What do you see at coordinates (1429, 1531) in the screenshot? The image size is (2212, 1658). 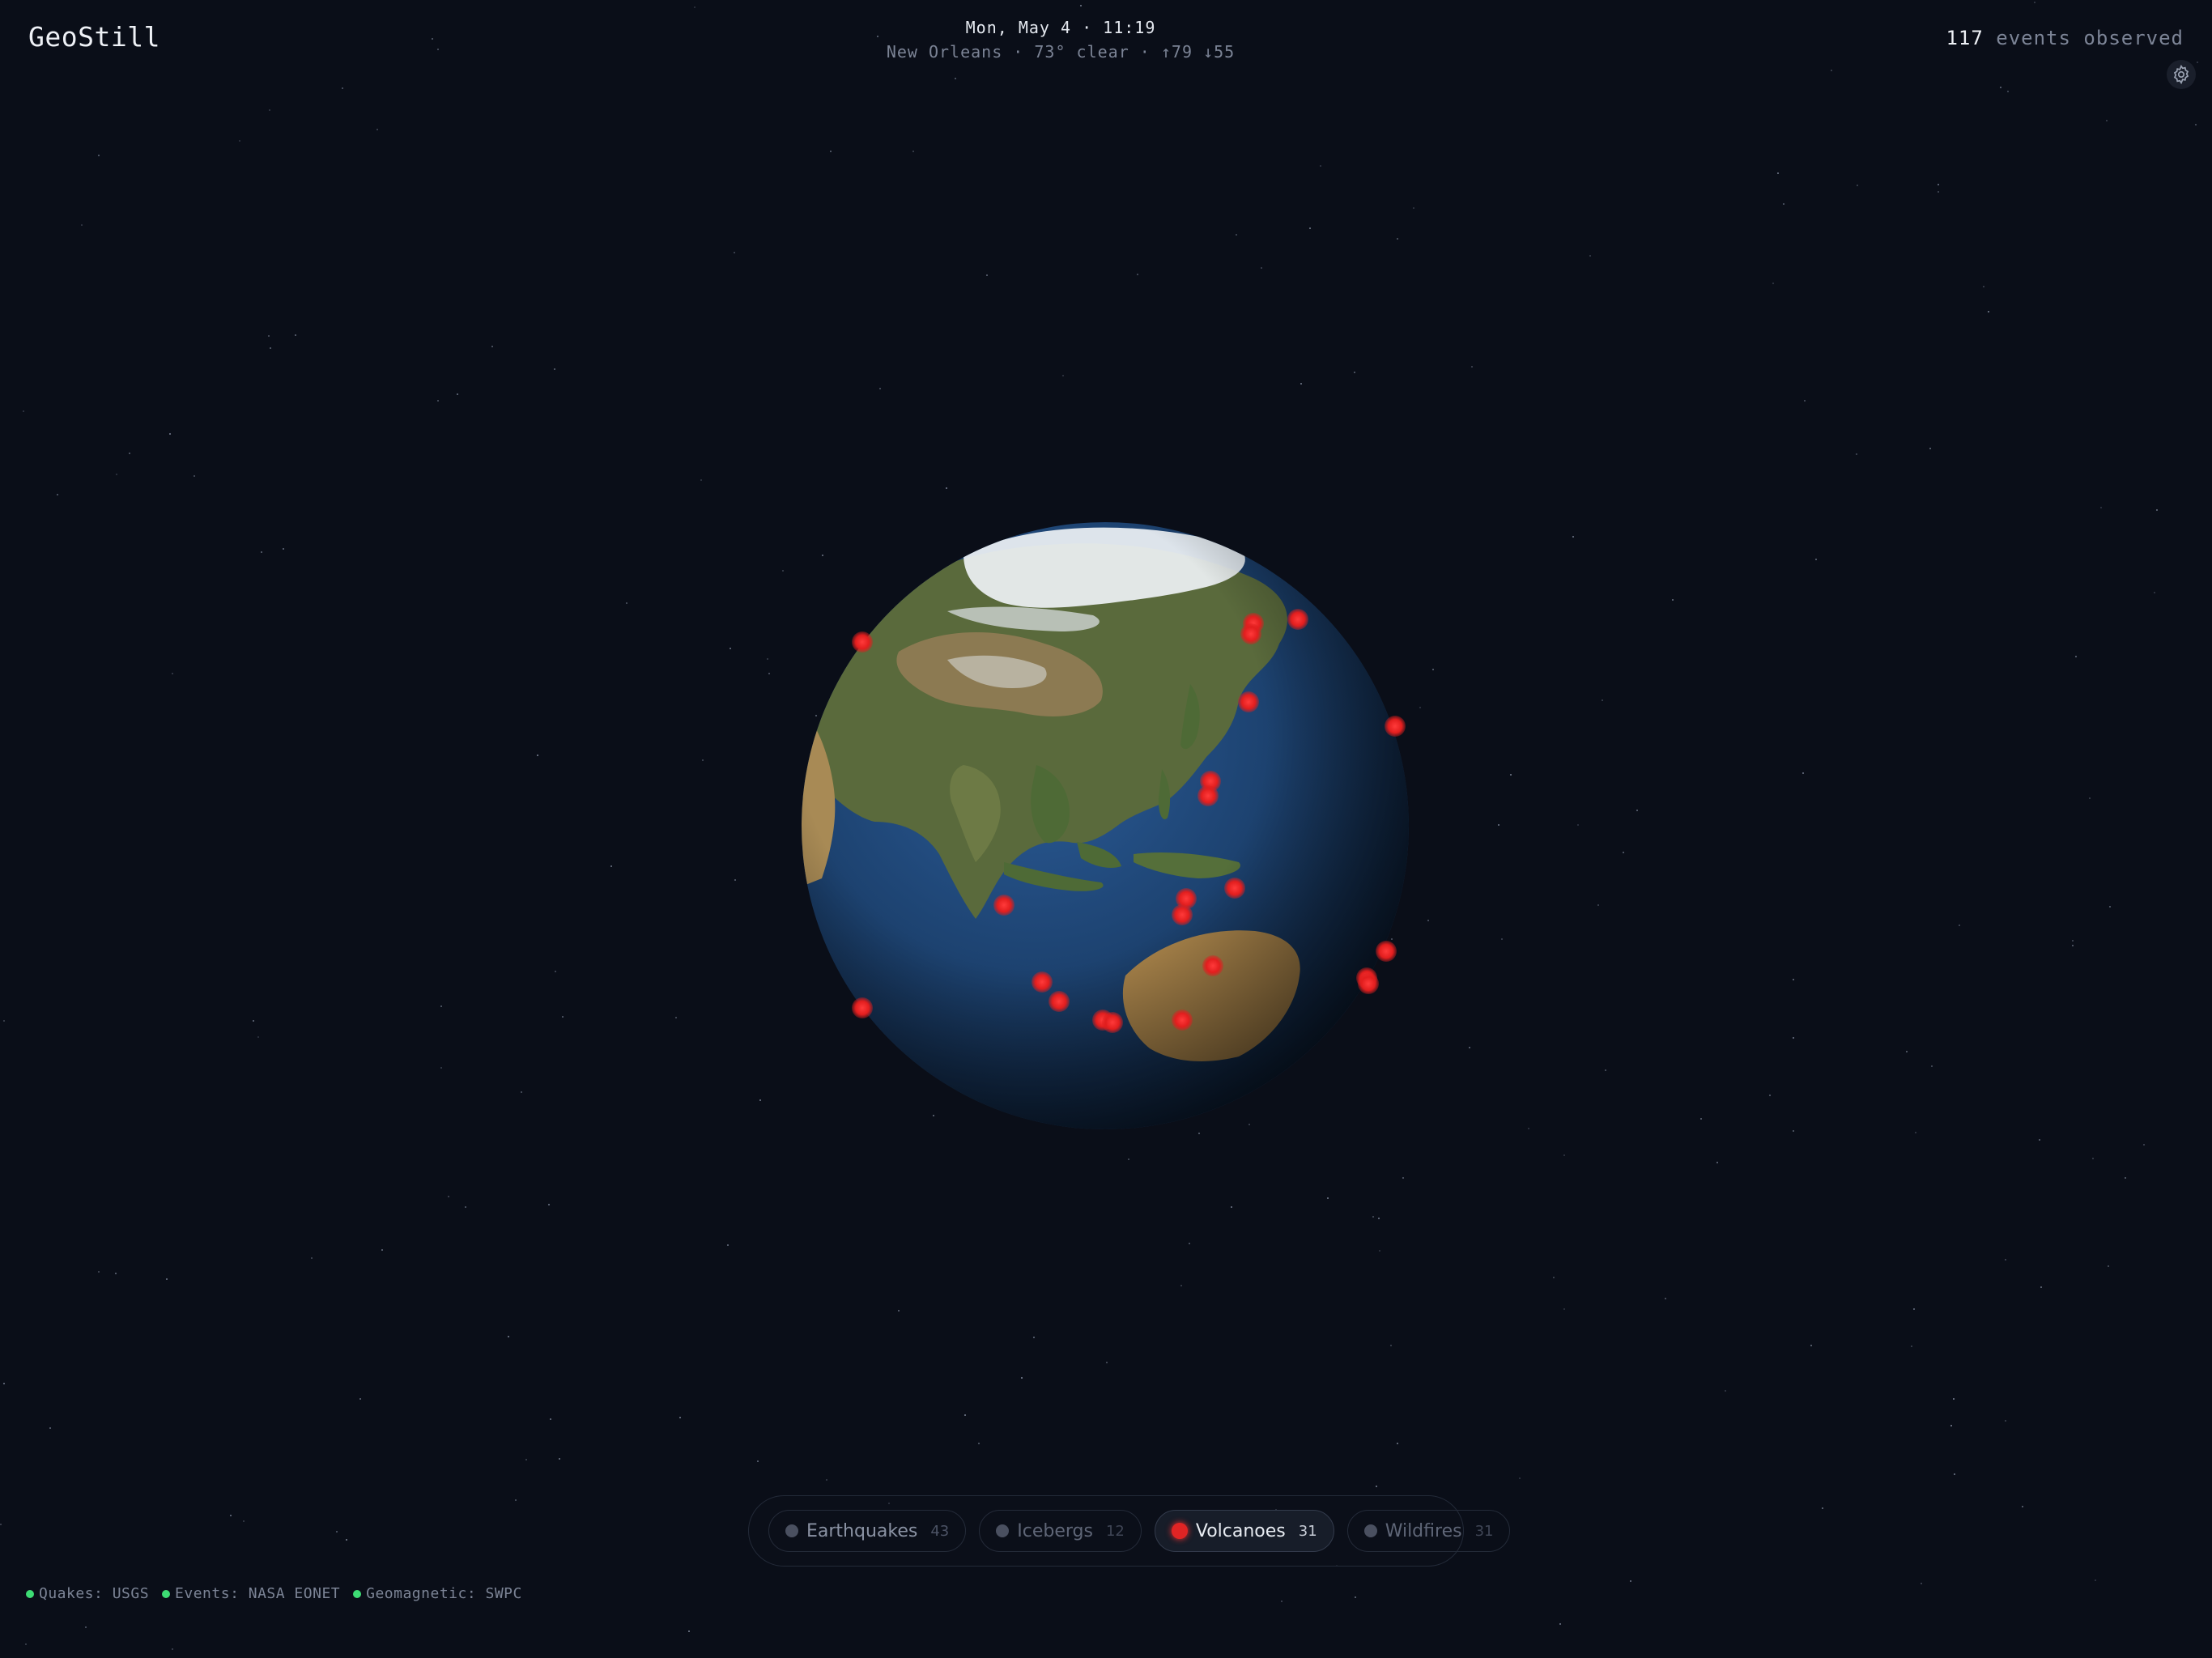 I see `filter-wildfires: Wildfires 31` at bounding box center [1429, 1531].